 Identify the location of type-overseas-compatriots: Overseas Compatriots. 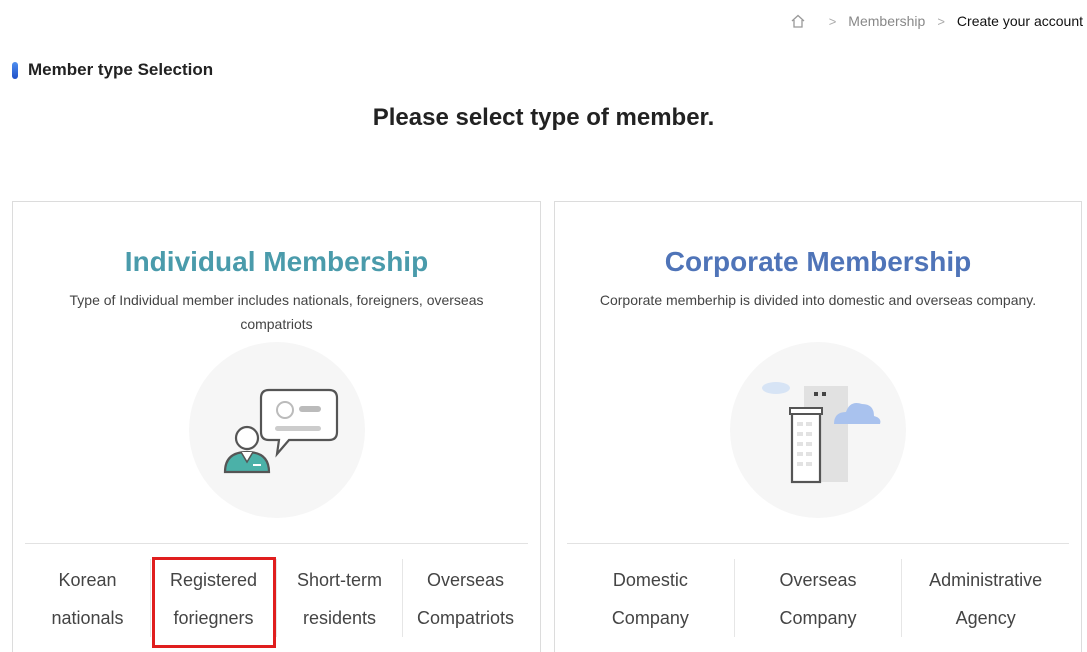
(465, 598).